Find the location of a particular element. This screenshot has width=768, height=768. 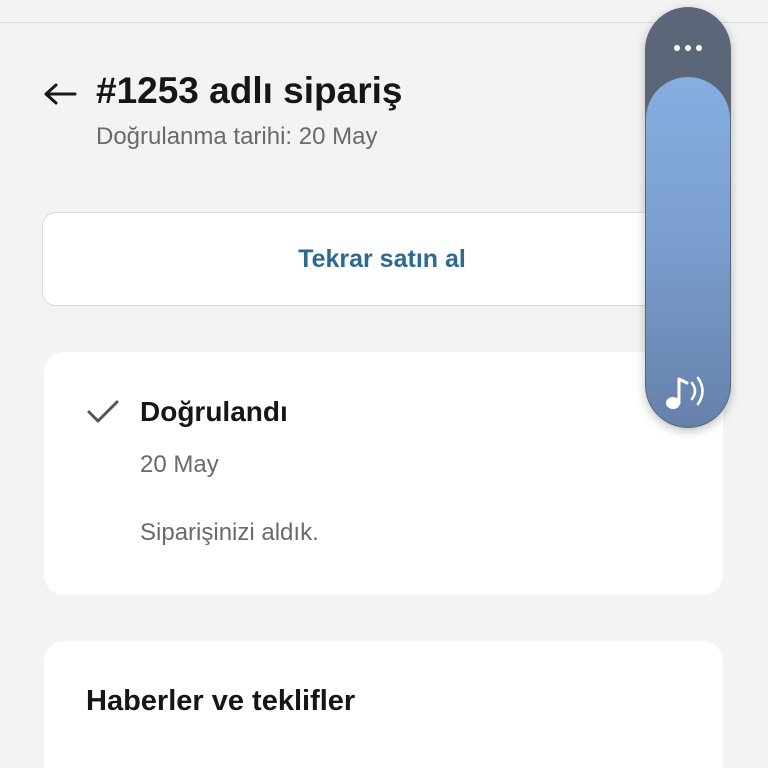

news-offers-card: Haberler ve teklifler is located at coordinates (383, 704).